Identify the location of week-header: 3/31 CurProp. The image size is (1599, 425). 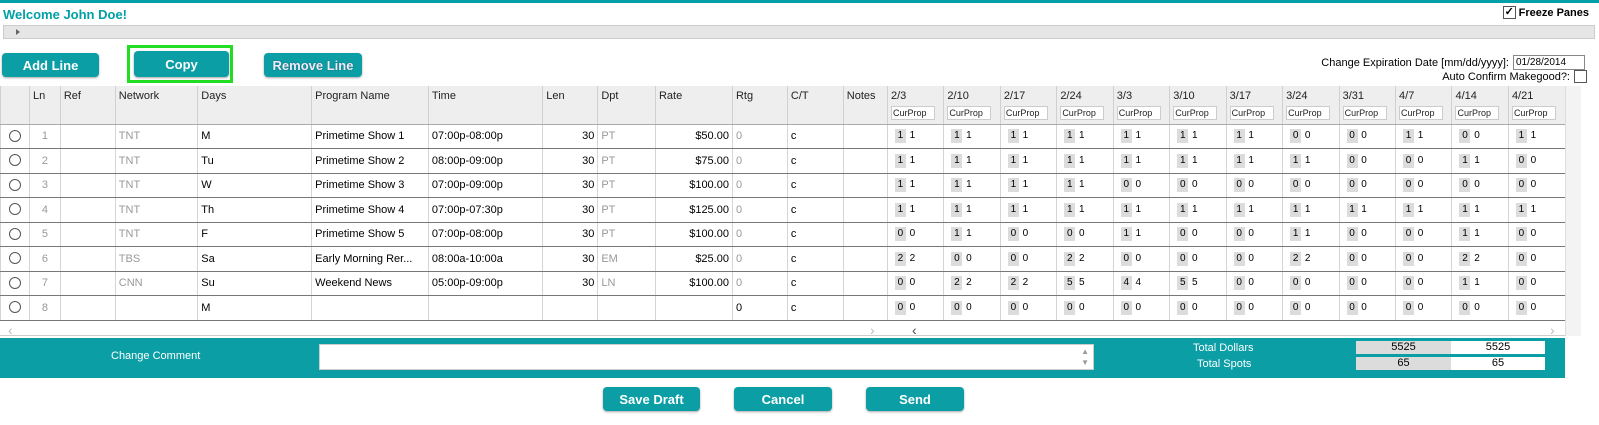
(1367, 105).